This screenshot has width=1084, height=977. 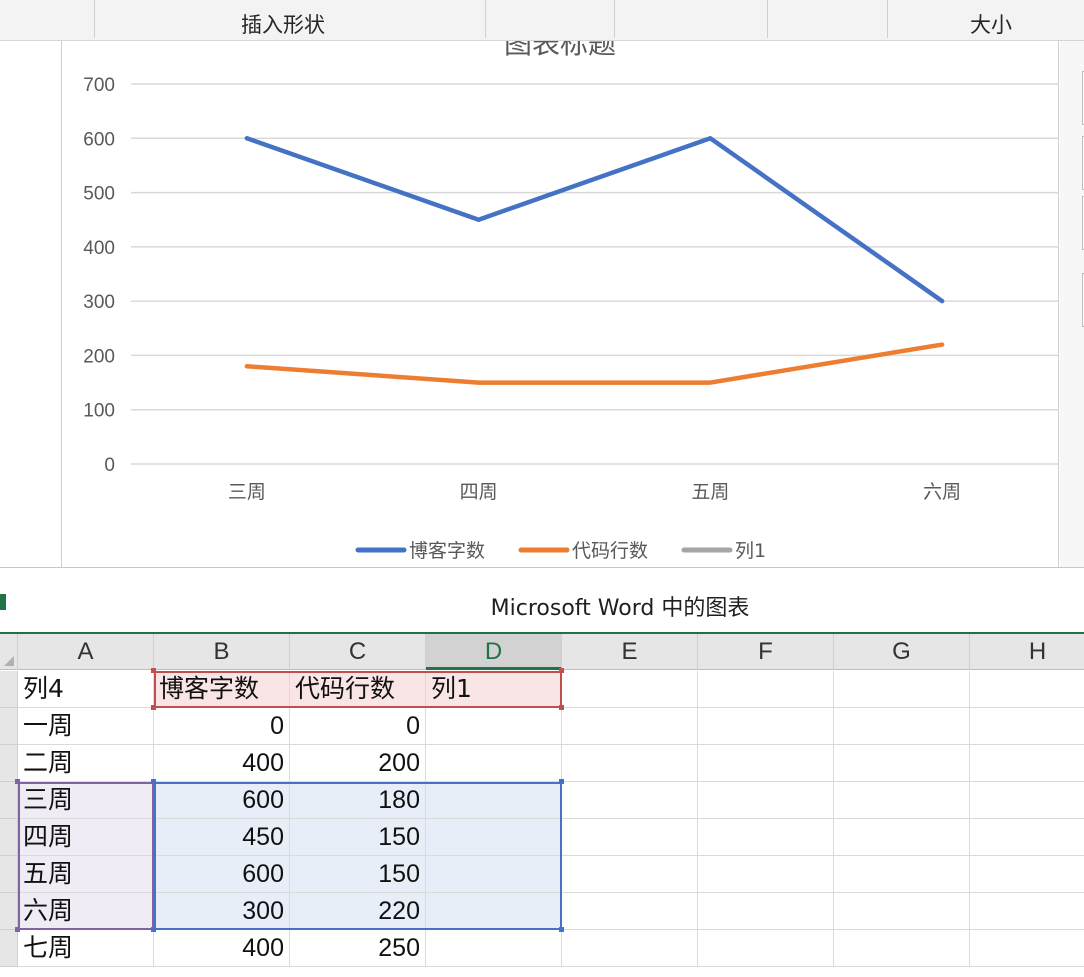 What do you see at coordinates (766, 652) in the screenshot?
I see `column-header-f: F` at bounding box center [766, 652].